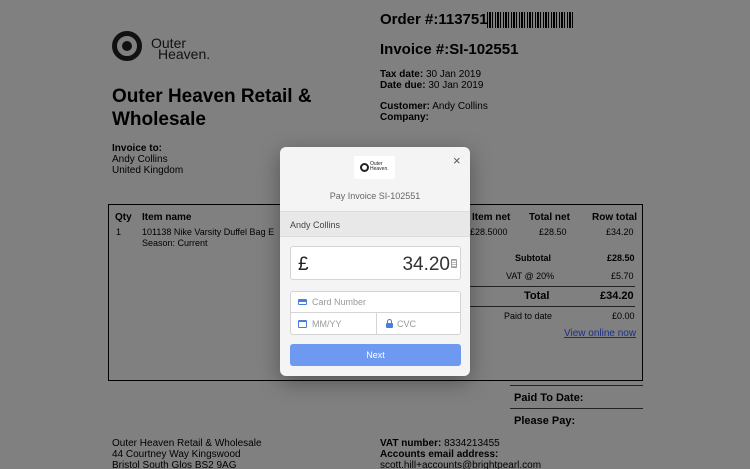  Describe the element at coordinates (407, 324) in the screenshot. I see `cvc-placeholder: CVC` at that location.